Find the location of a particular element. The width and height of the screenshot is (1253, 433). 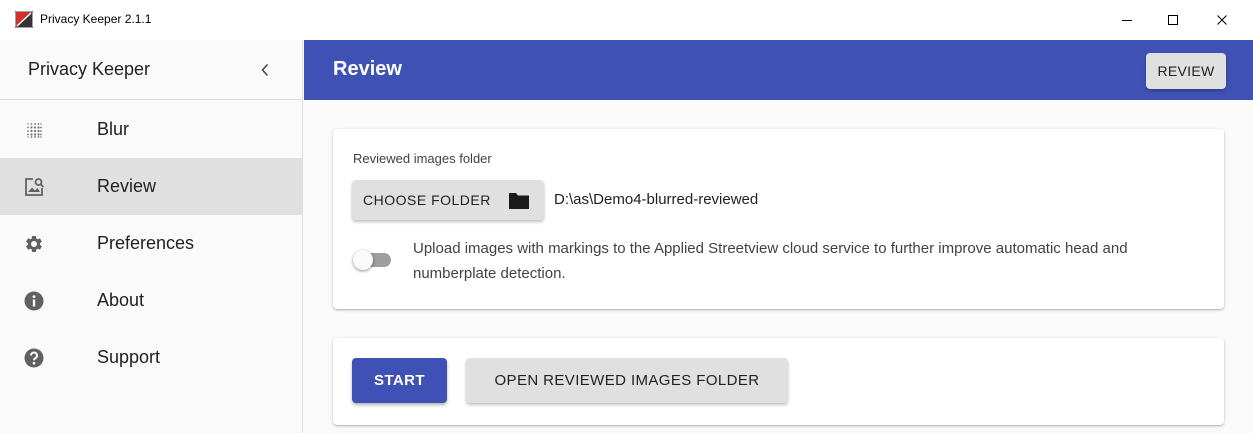

sidebar-brand: Privacy Keeper is located at coordinates (89, 69).